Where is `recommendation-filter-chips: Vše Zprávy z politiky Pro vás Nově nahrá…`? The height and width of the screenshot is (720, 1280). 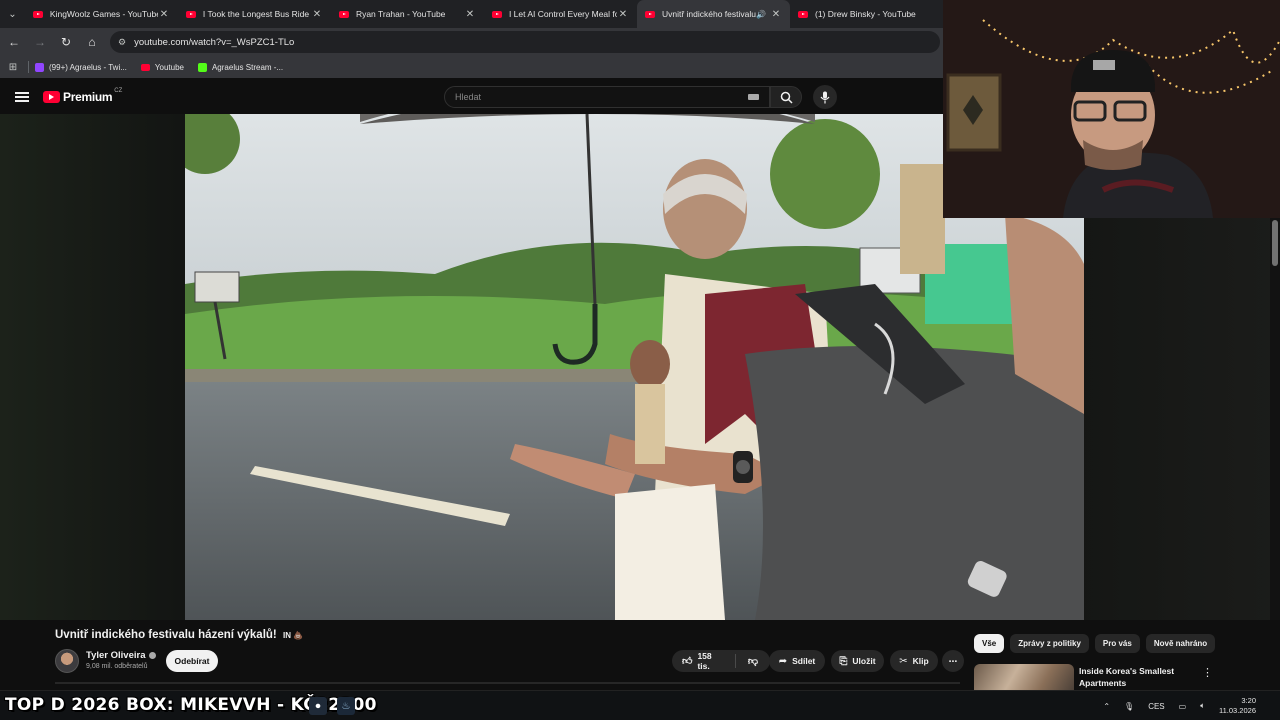
recommendation-filter-chips: Vše Zprávy z politiky Pro vás Nově nahrá… is located at coordinates (1097, 643).